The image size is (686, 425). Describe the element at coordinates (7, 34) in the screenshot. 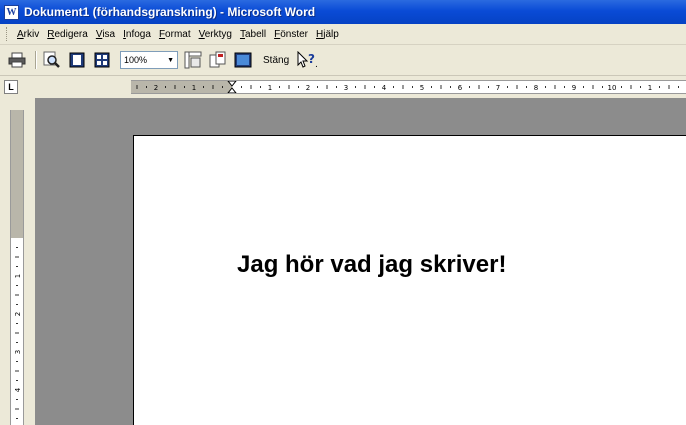

I see `menu-grip-handle` at that location.